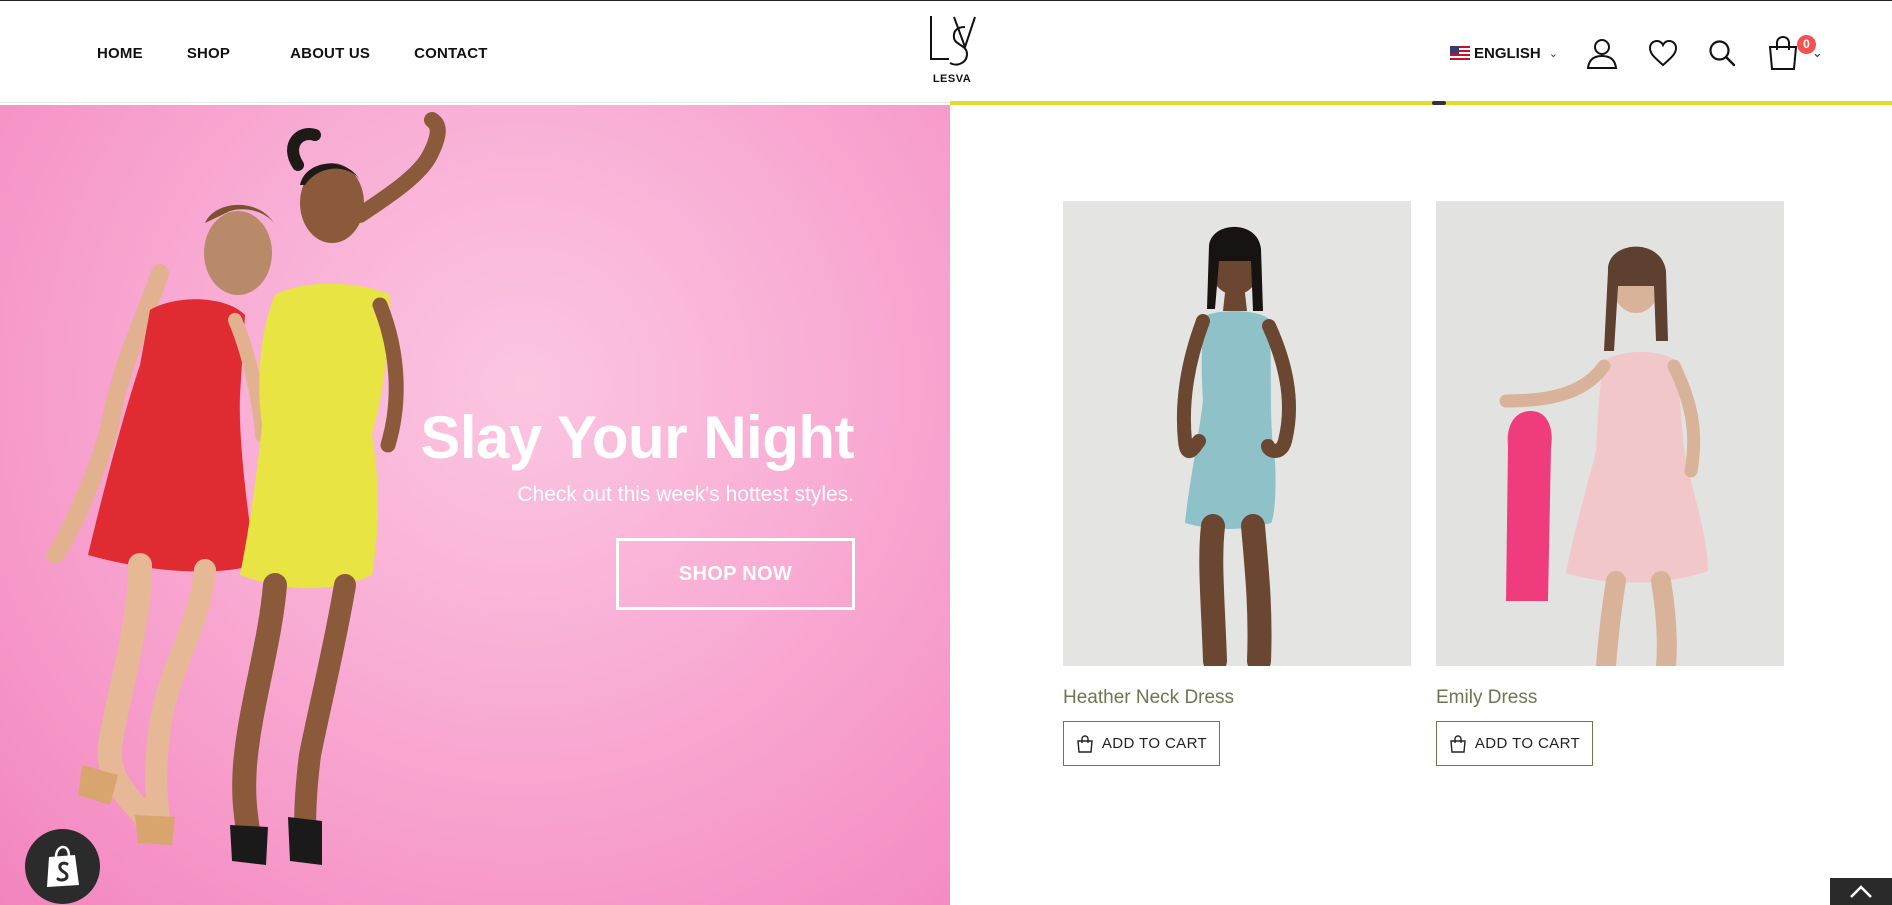 This screenshot has width=1892, height=905. I want to click on nav-about-us: ABOUT US, so click(330, 53).